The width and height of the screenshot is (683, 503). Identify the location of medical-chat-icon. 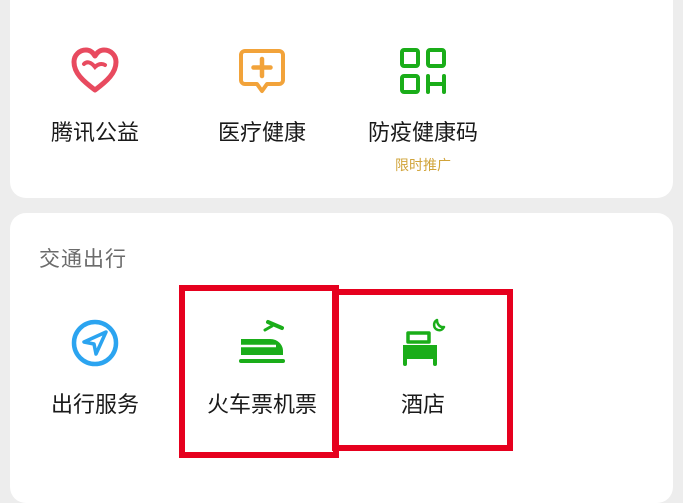
(262, 71).